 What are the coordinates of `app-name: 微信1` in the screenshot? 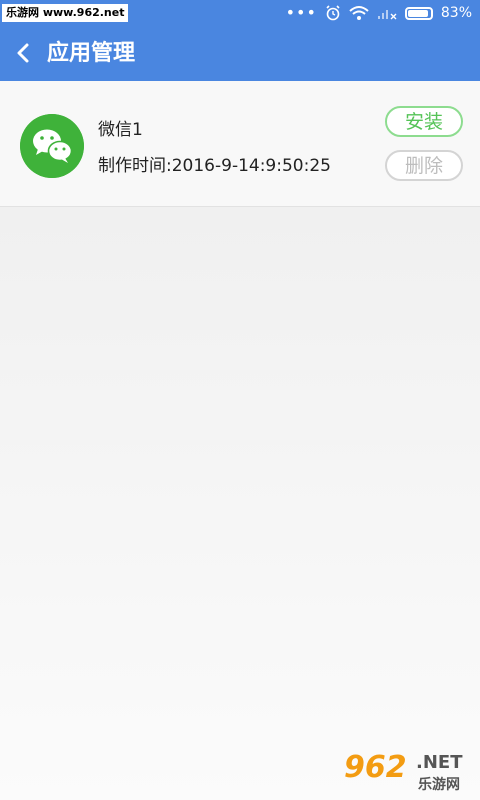 It's located at (120, 130).